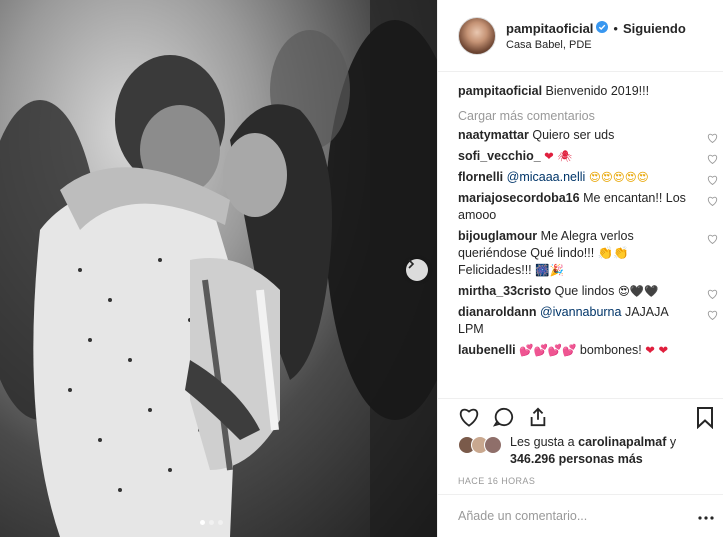 This screenshot has height=537, width=723. What do you see at coordinates (602, 28) in the screenshot?
I see `verified-badge-icon` at bounding box center [602, 28].